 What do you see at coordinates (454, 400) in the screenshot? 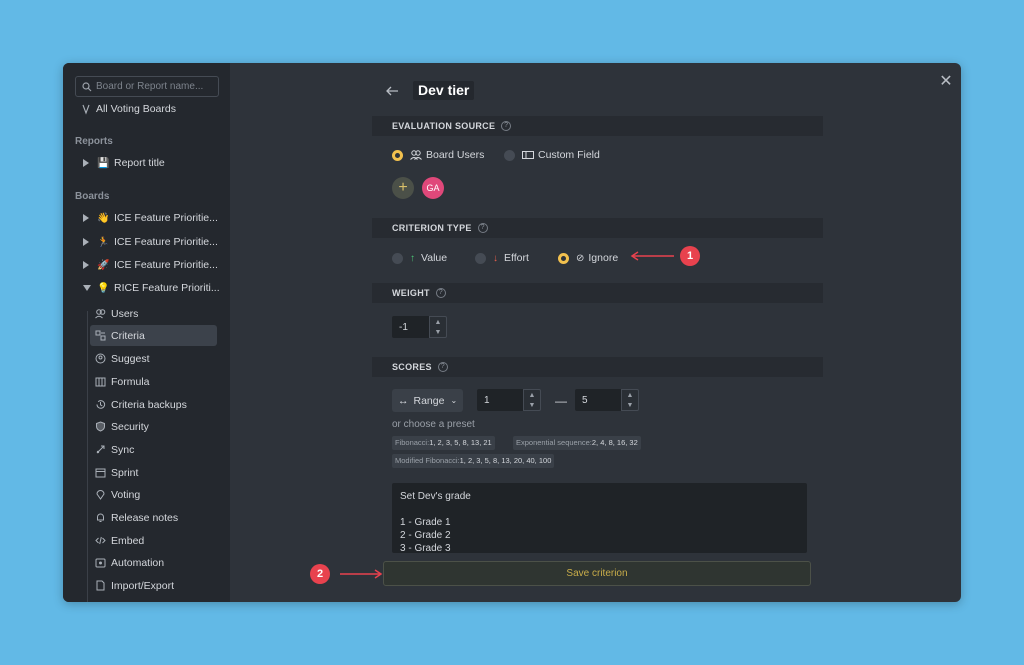
I see `chevron-down-icon: ⌄` at bounding box center [454, 400].